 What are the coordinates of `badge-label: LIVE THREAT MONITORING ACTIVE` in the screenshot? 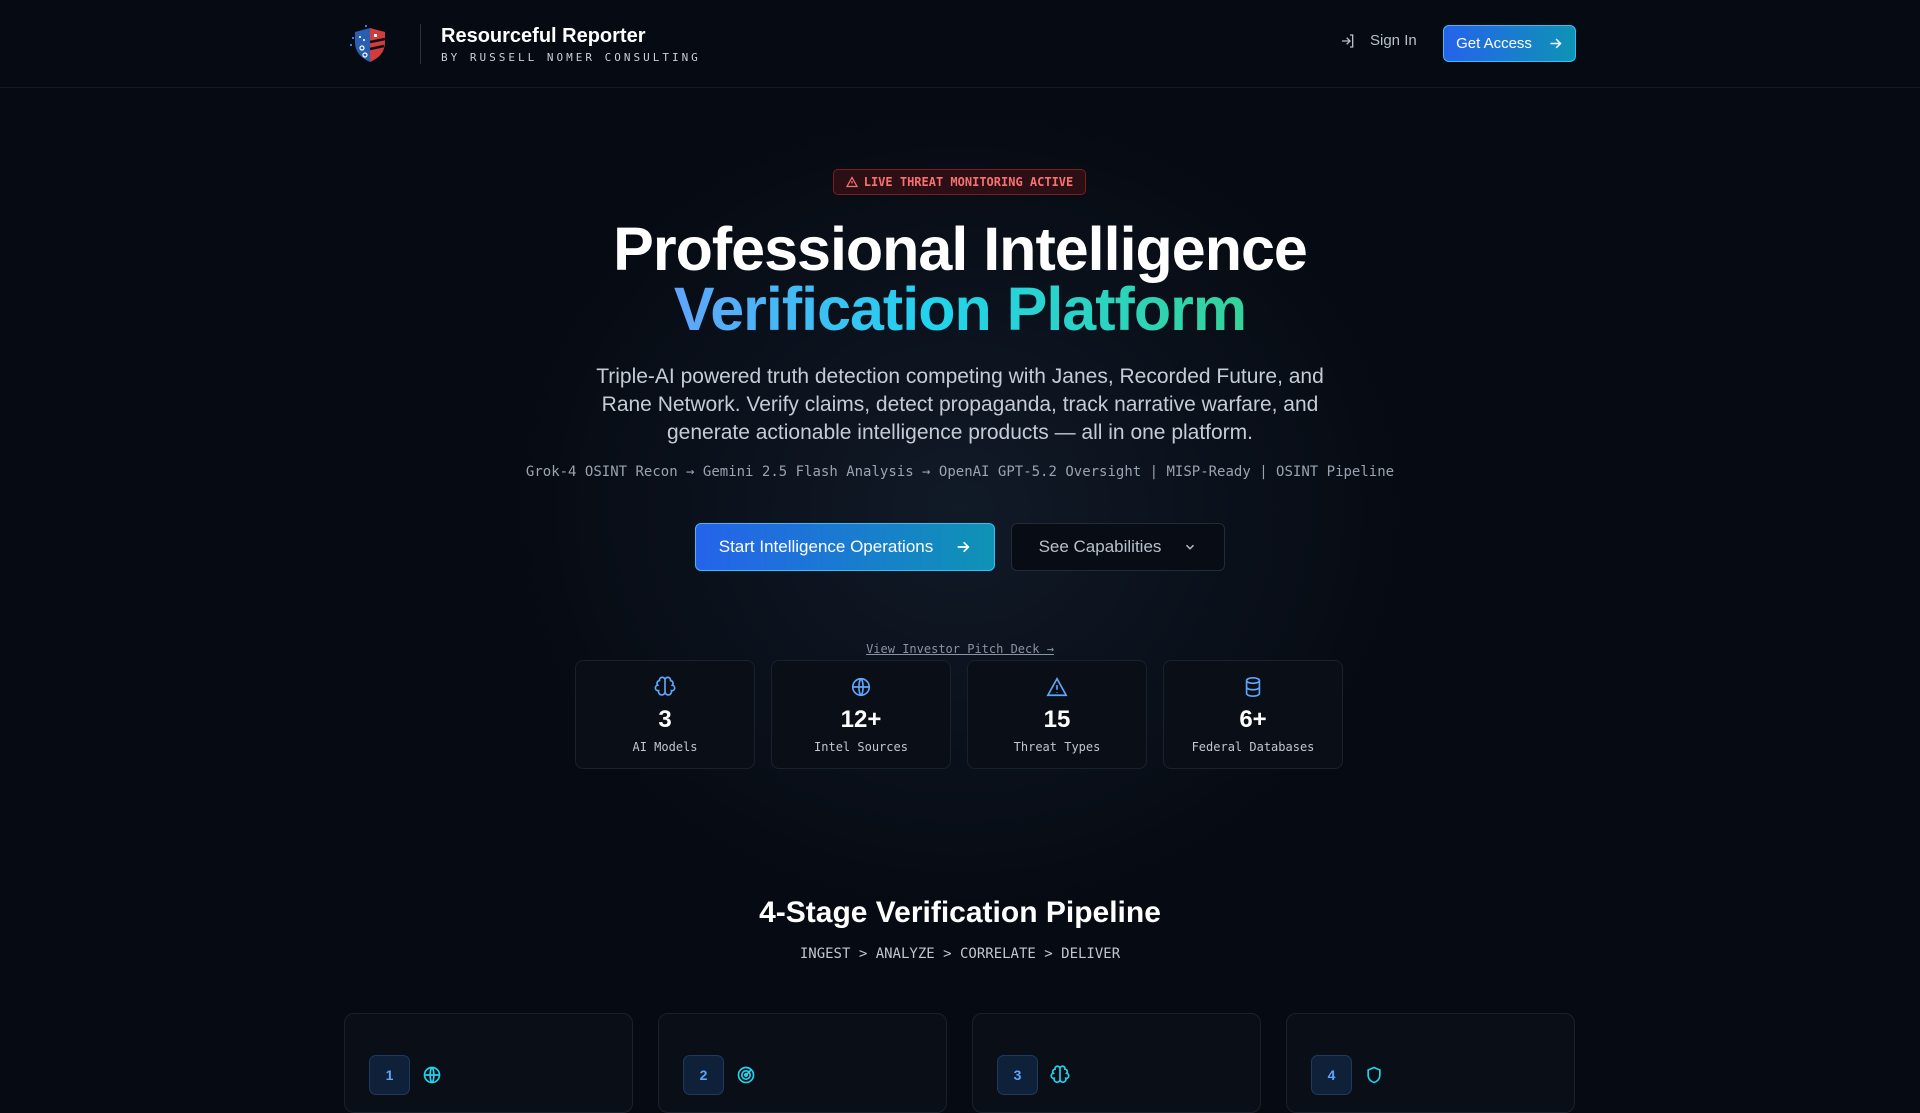 It's located at (968, 182).